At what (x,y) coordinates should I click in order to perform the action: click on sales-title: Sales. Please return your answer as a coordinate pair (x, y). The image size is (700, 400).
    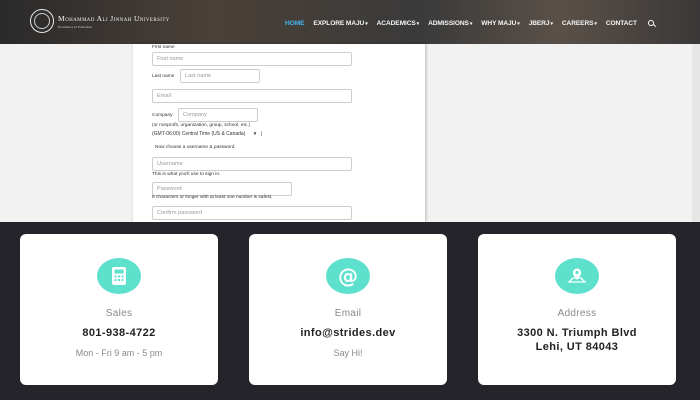
    Looking at the image, I should click on (119, 313).